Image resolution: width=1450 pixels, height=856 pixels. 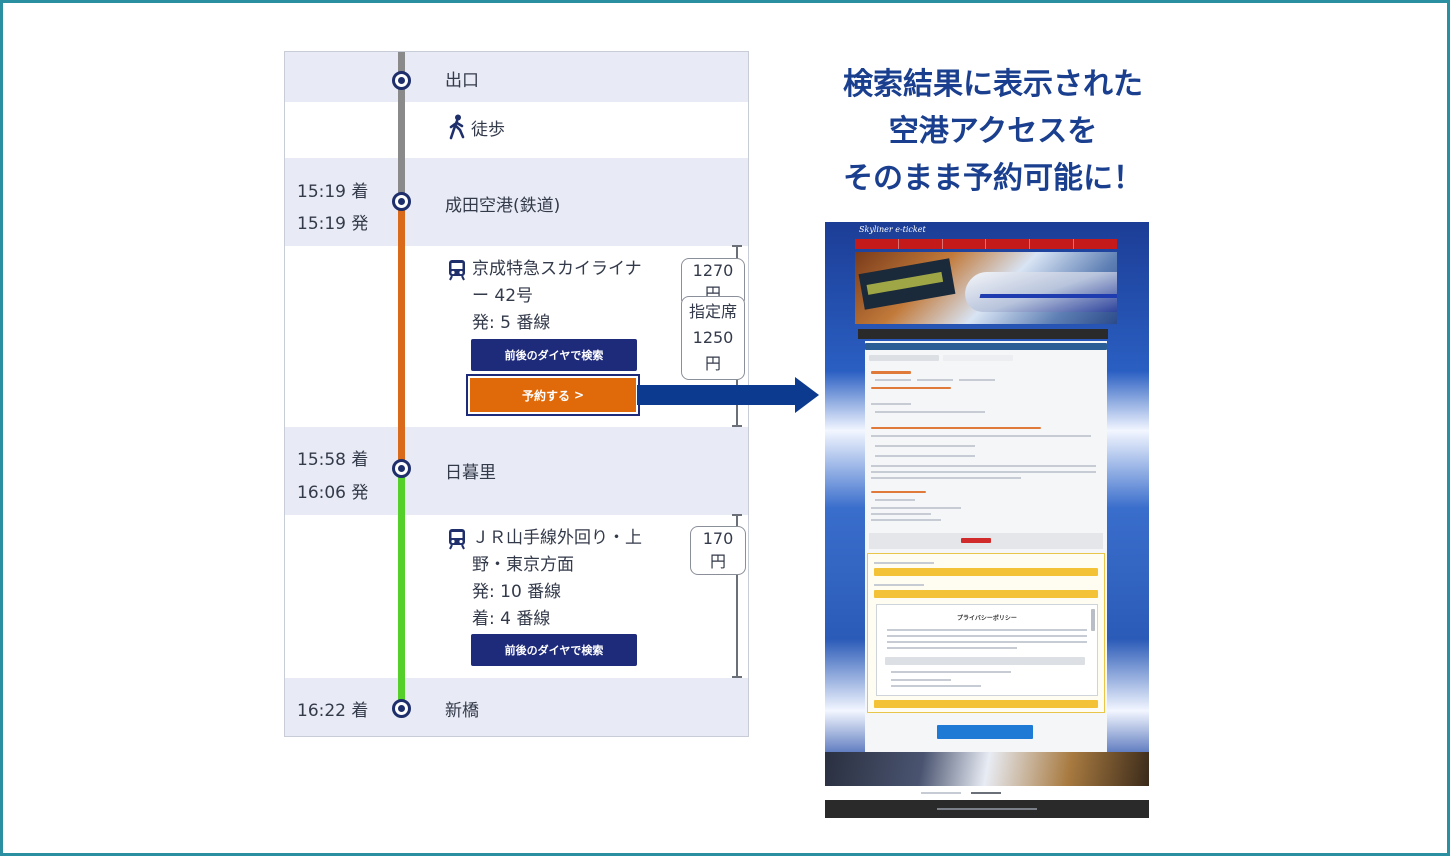 I want to click on nippori-depart-time: 16:06 発, so click(x=333, y=493).